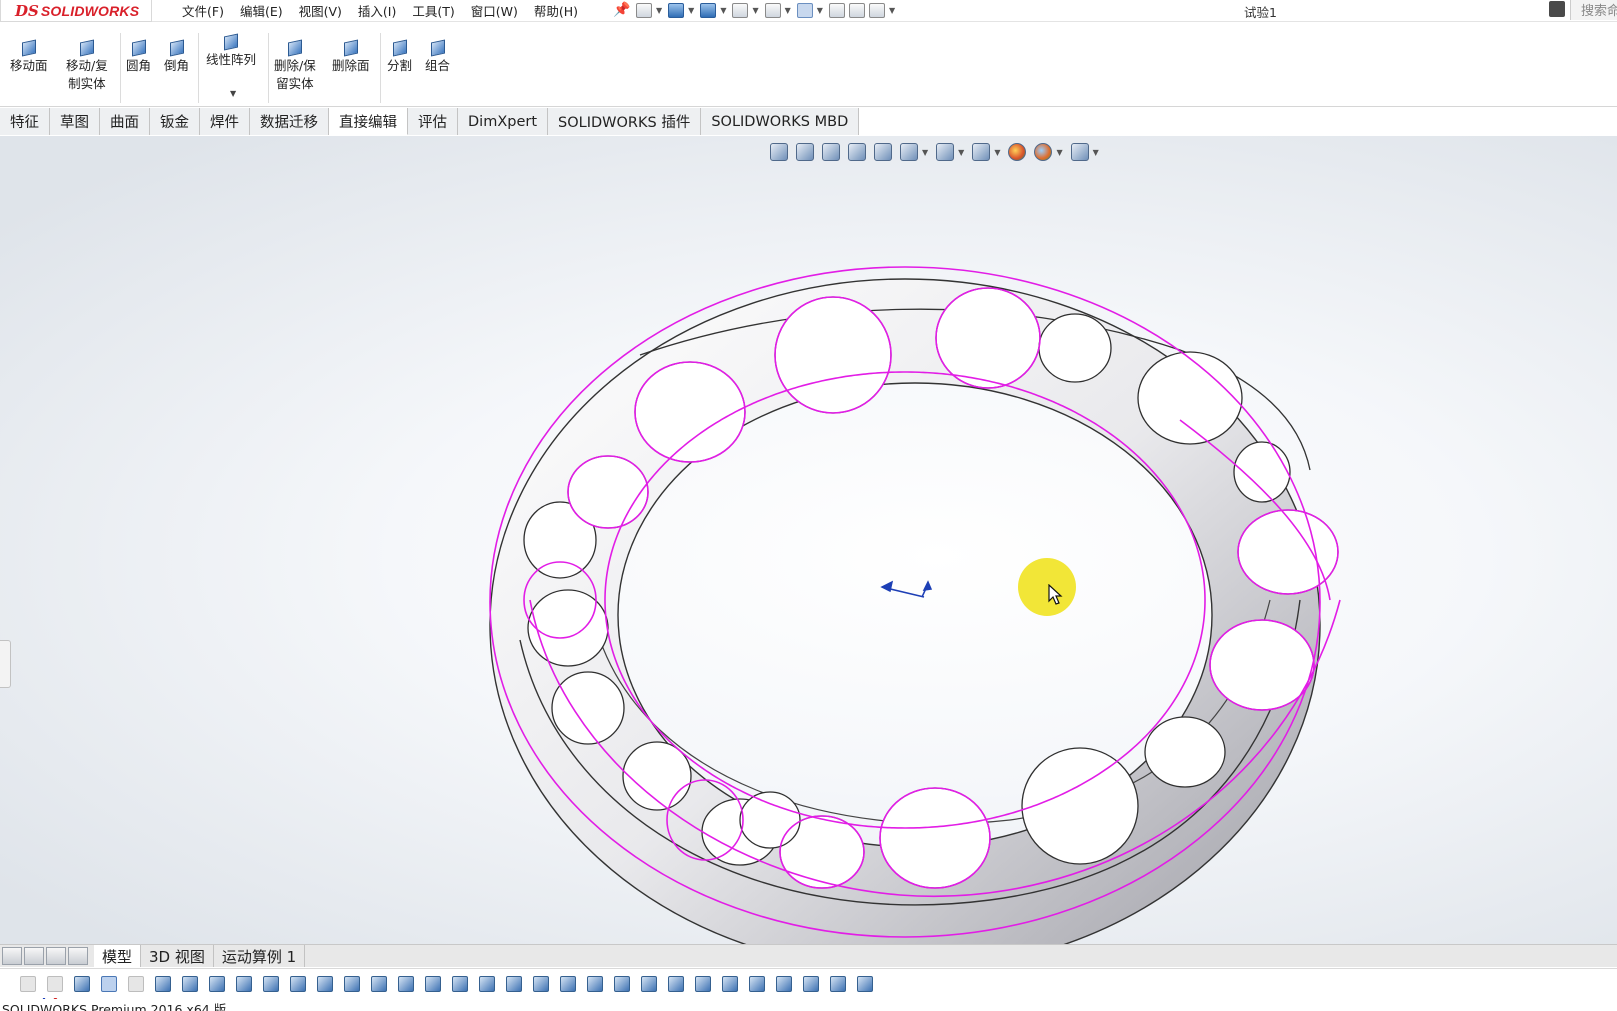 The width and height of the screenshot is (1617, 1011). What do you see at coordinates (261, 10) in the screenshot?
I see `menu-edit: 编辑(E)` at bounding box center [261, 10].